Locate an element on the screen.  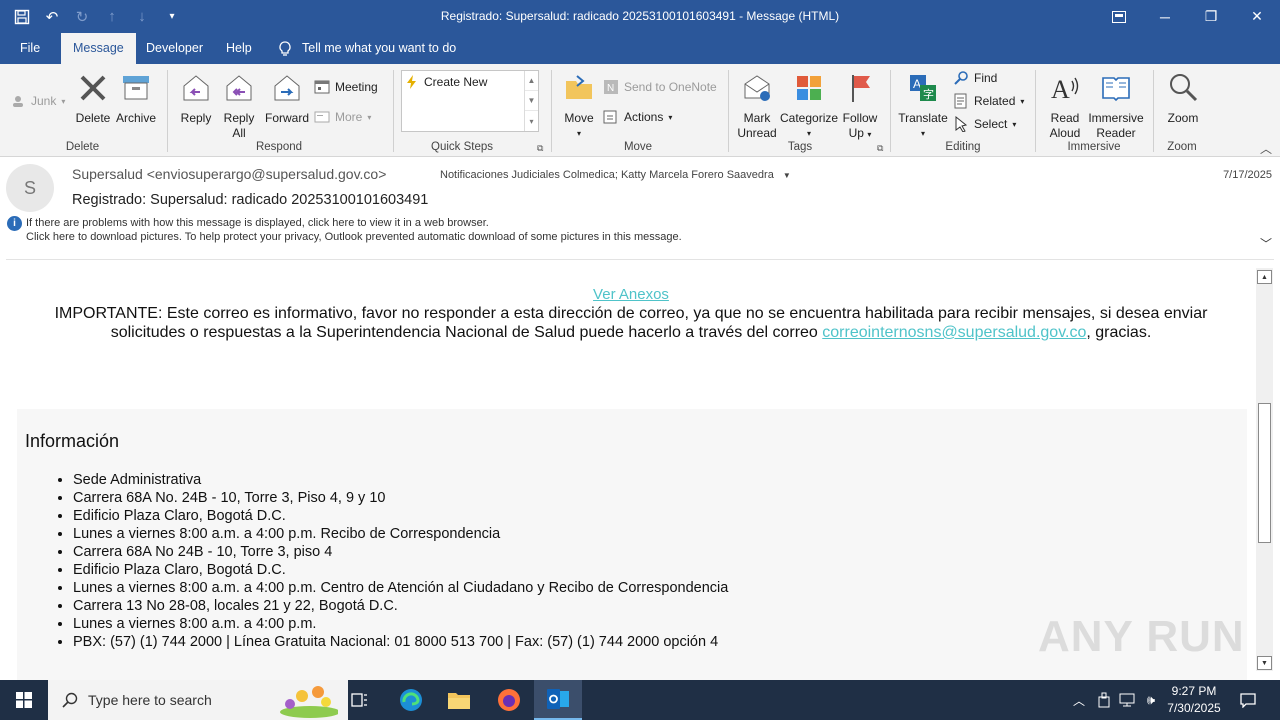
task-view-button is located at coordinates (360, 700).